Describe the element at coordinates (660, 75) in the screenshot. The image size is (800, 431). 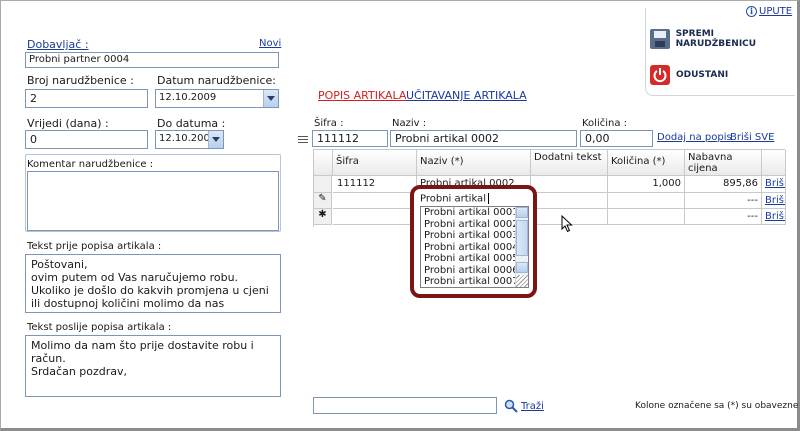
I see `power-icon` at that location.